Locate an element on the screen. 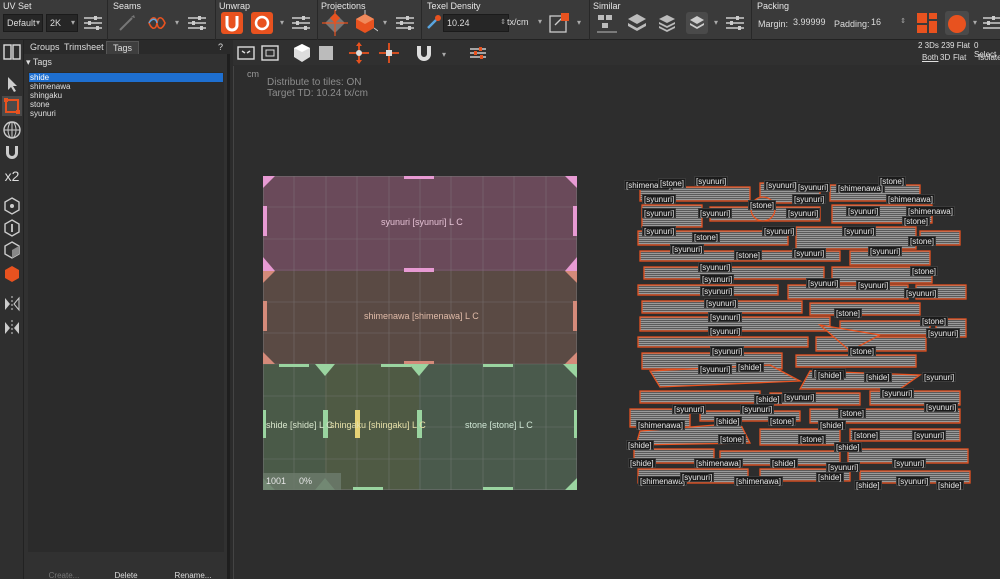 The height and width of the screenshot is (579, 1000). projections-dropdown-icon: ▾ is located at coordinates (385, 23).